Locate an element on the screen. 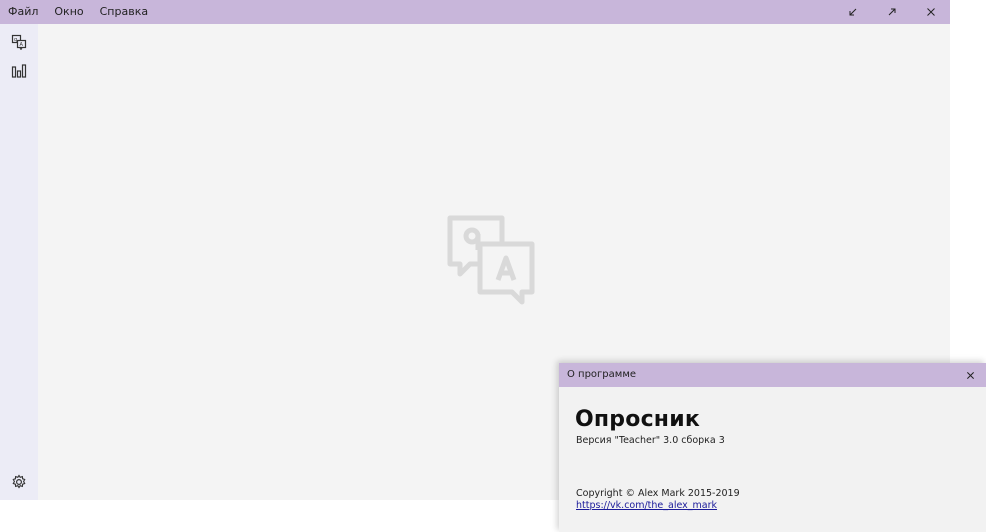  menu-file: Файл is located at coordinates (23, 12).